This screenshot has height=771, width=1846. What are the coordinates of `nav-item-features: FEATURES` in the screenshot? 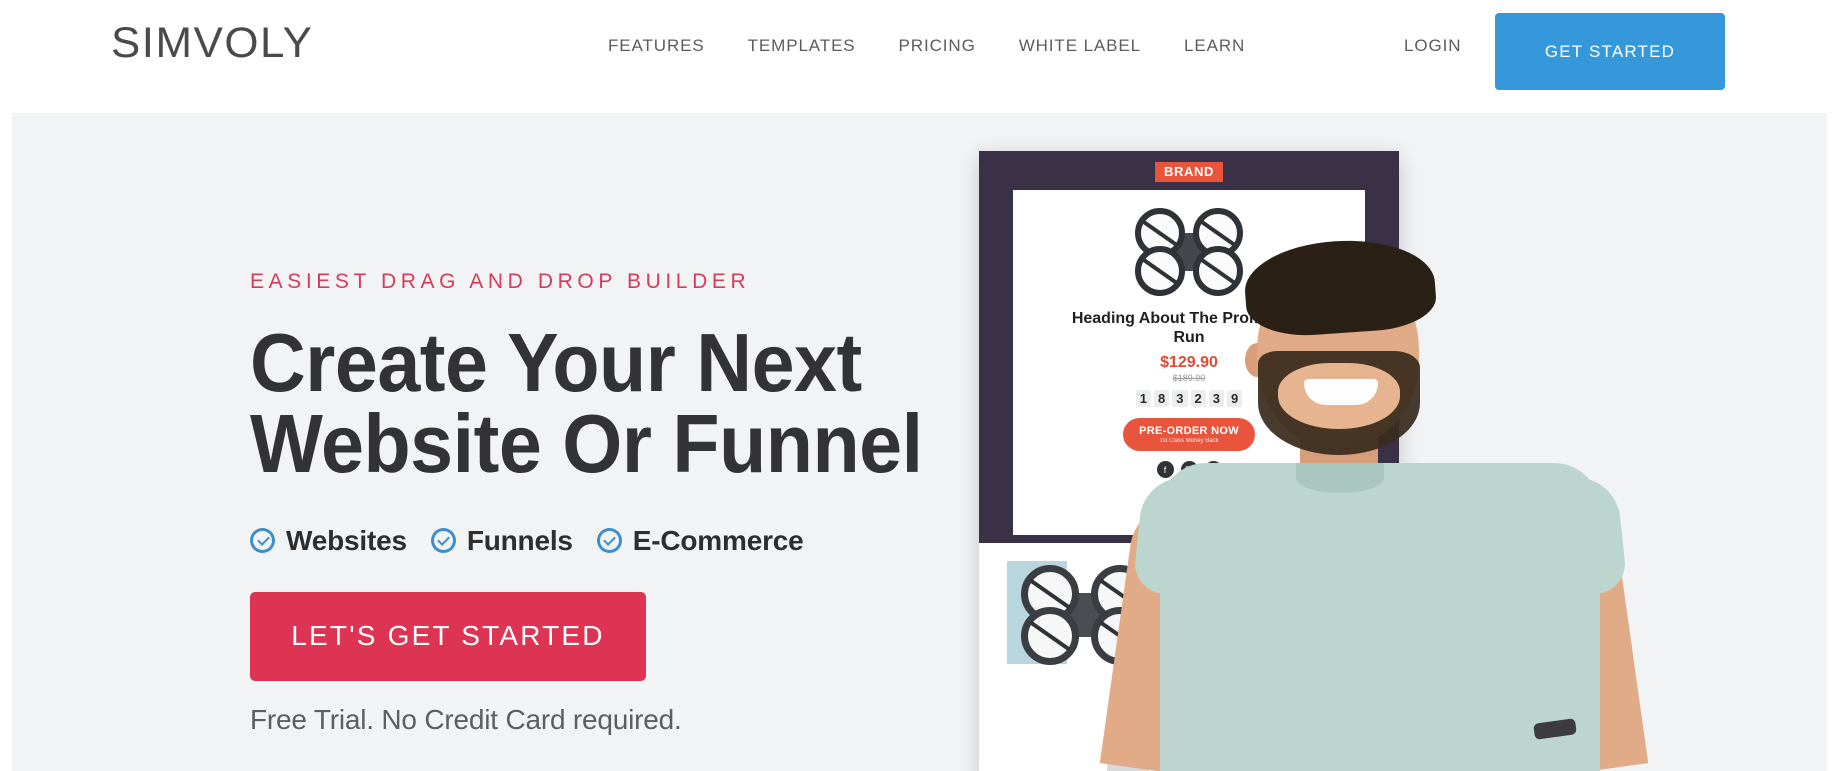 It's located at (656, 46).